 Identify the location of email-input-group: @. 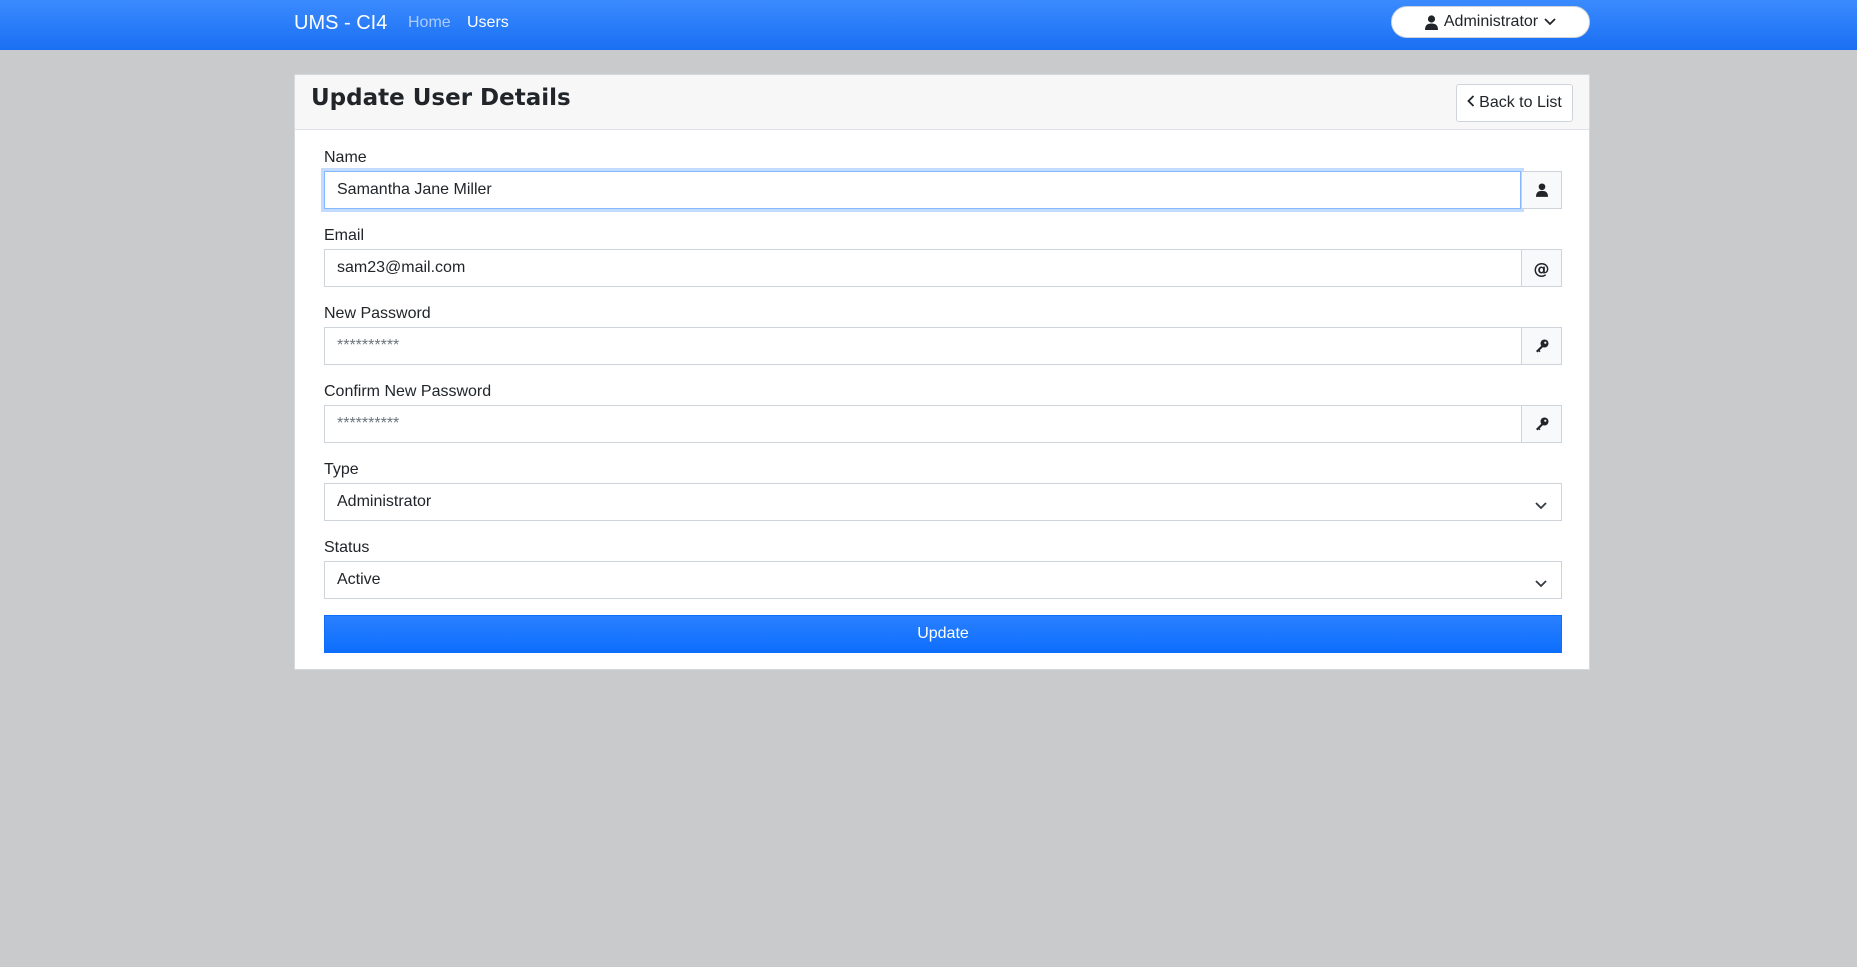
(943, 268).